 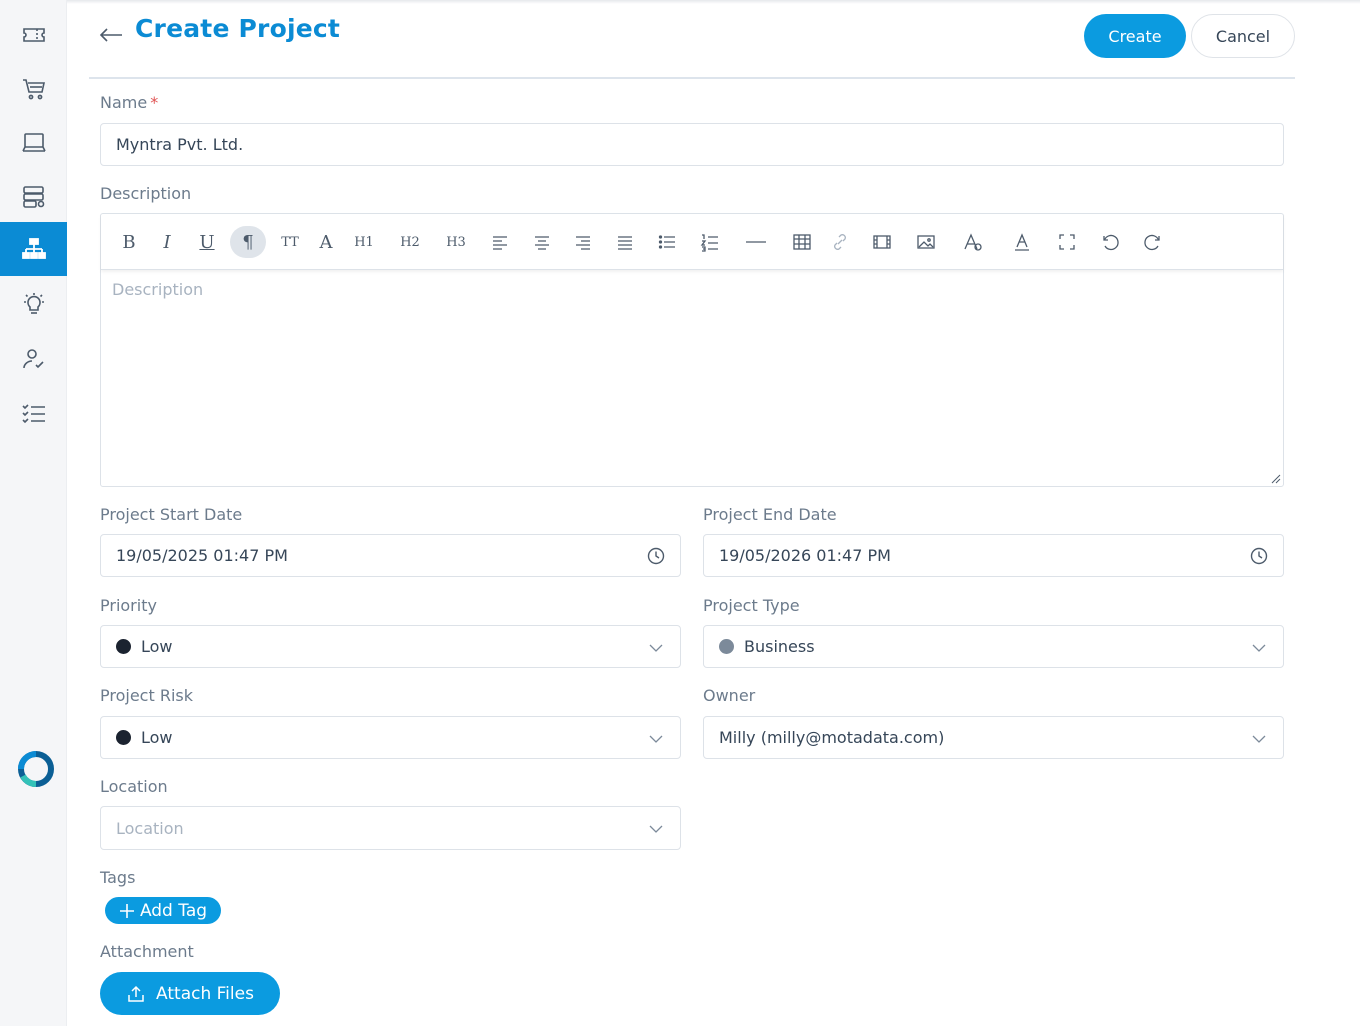 I want to click on align-left-button, so click(x=500, y=242).